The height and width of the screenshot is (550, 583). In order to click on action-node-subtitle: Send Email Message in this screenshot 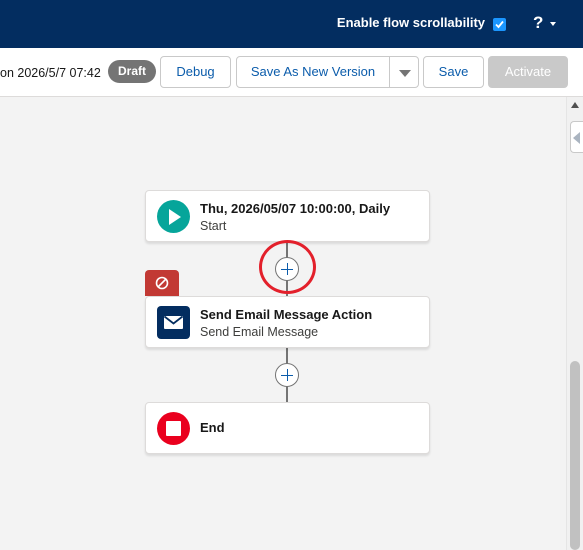, I will do `click(259, 332)`.